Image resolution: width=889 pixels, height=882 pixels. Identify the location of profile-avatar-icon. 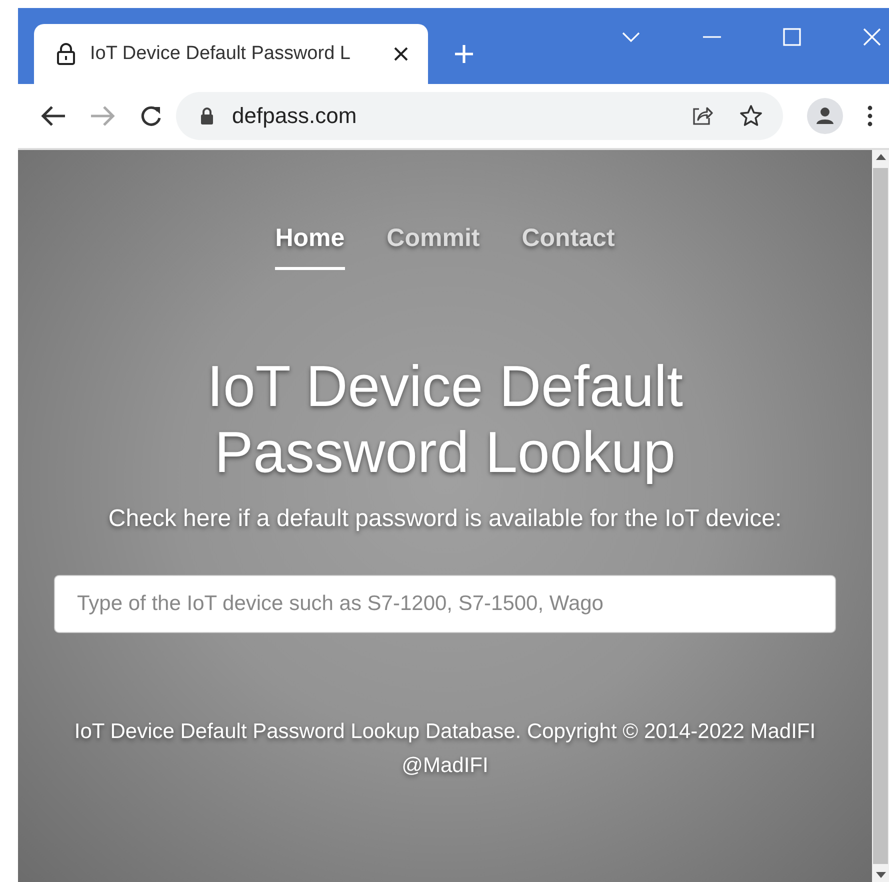
(825, 116).